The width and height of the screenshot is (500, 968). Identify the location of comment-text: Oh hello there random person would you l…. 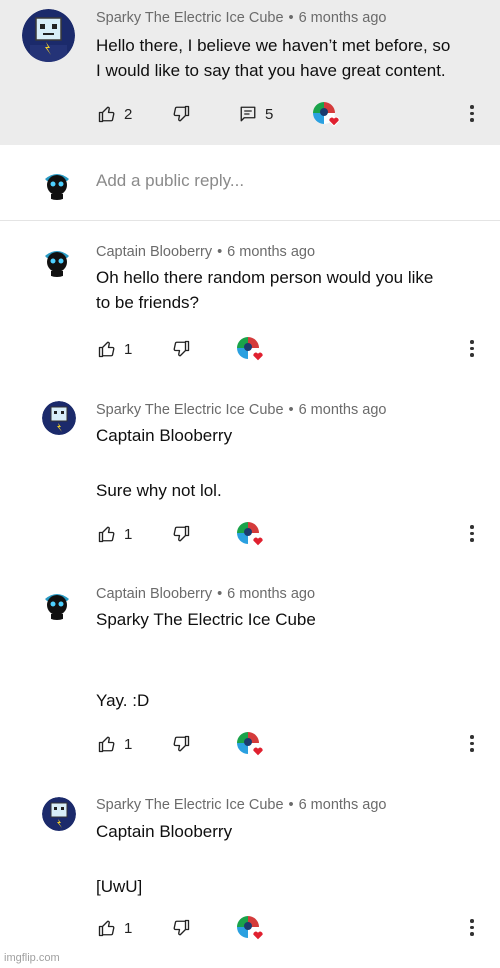
(291, 290).